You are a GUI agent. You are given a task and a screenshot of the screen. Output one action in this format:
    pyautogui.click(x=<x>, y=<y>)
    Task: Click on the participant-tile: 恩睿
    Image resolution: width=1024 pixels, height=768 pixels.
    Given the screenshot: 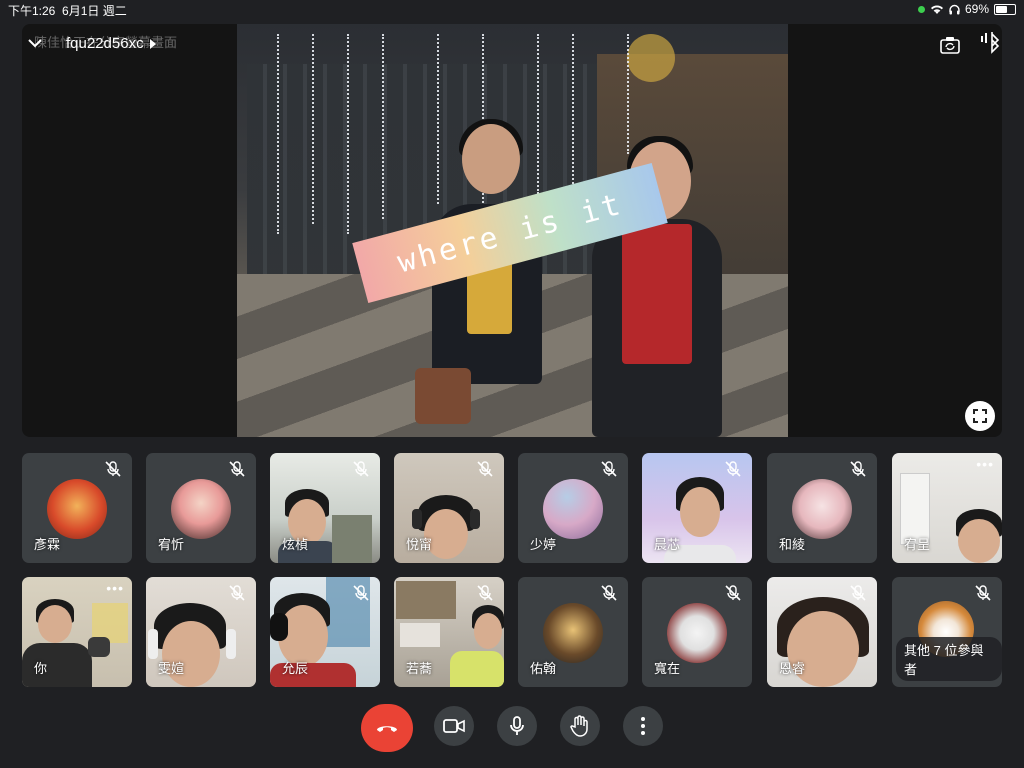 What is the action you would take?
    pyautogui.click(x=822, y=632)
    